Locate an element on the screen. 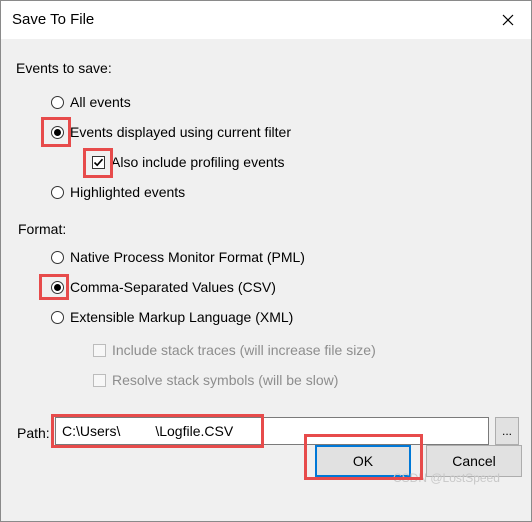  checkmark-icon is located at coordinates (98, 162).